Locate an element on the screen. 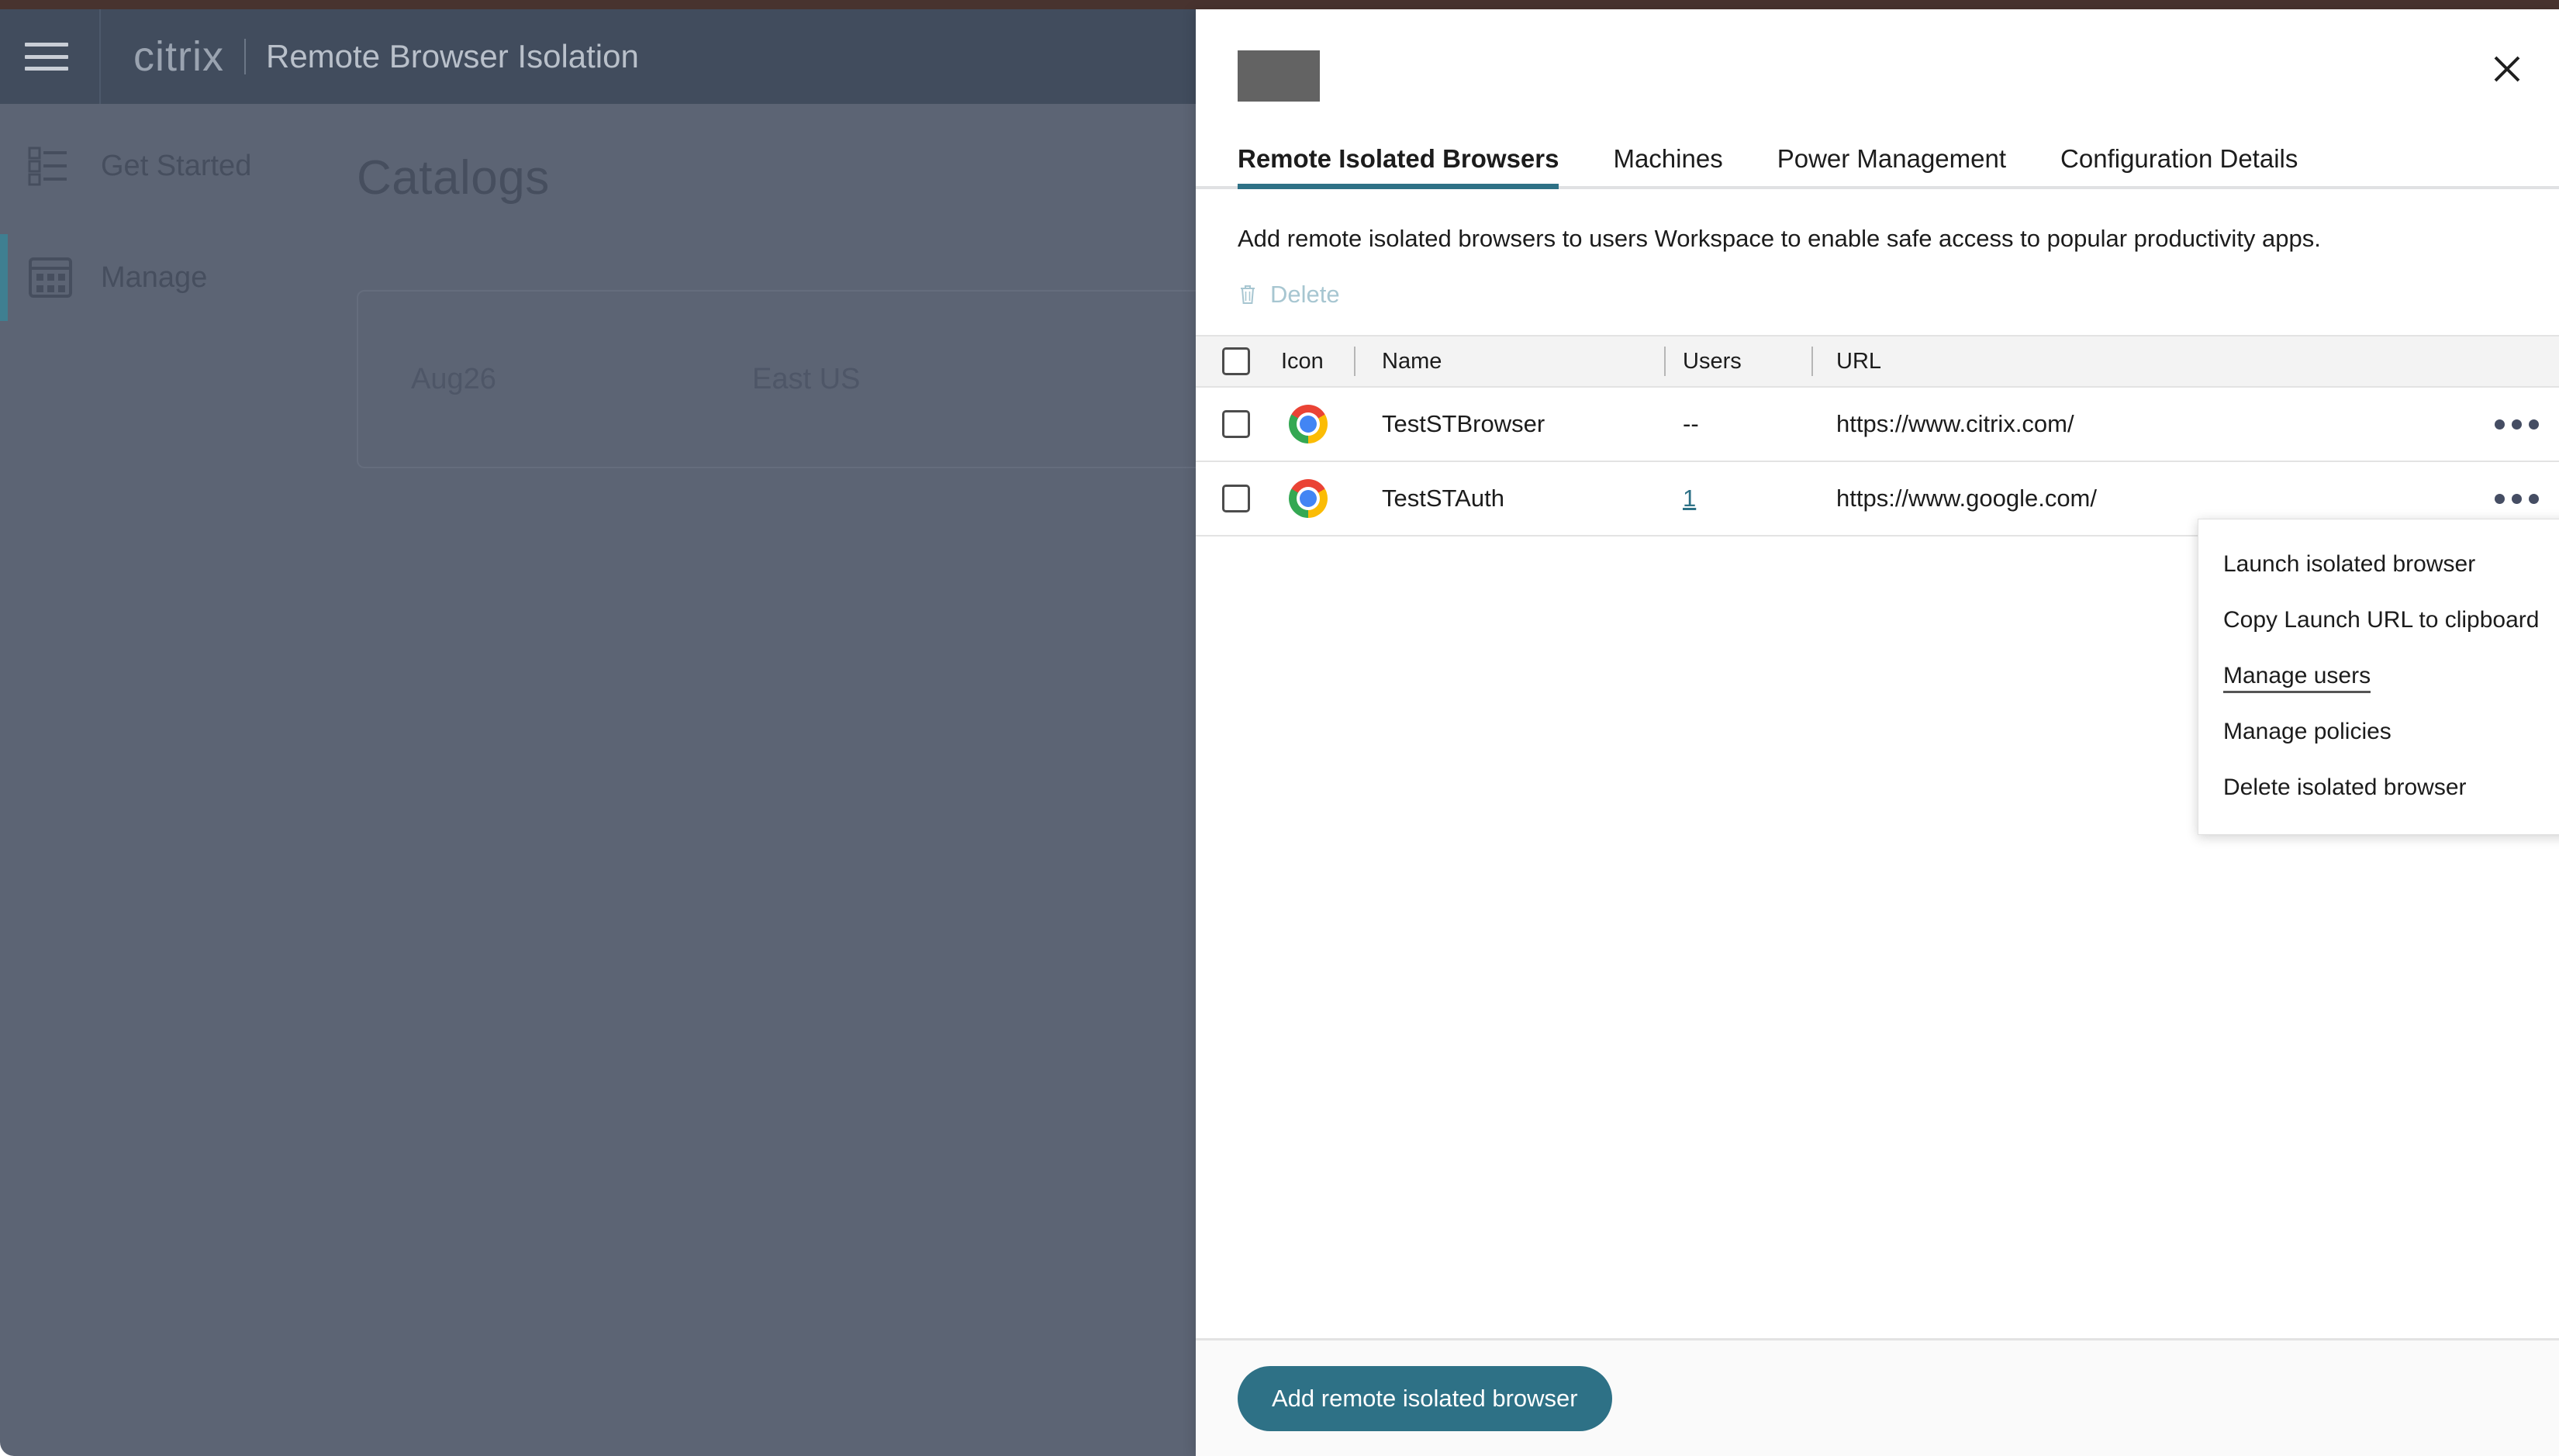  row-name-cell: TestSTBrowser is located at coordinates (1509, 424).